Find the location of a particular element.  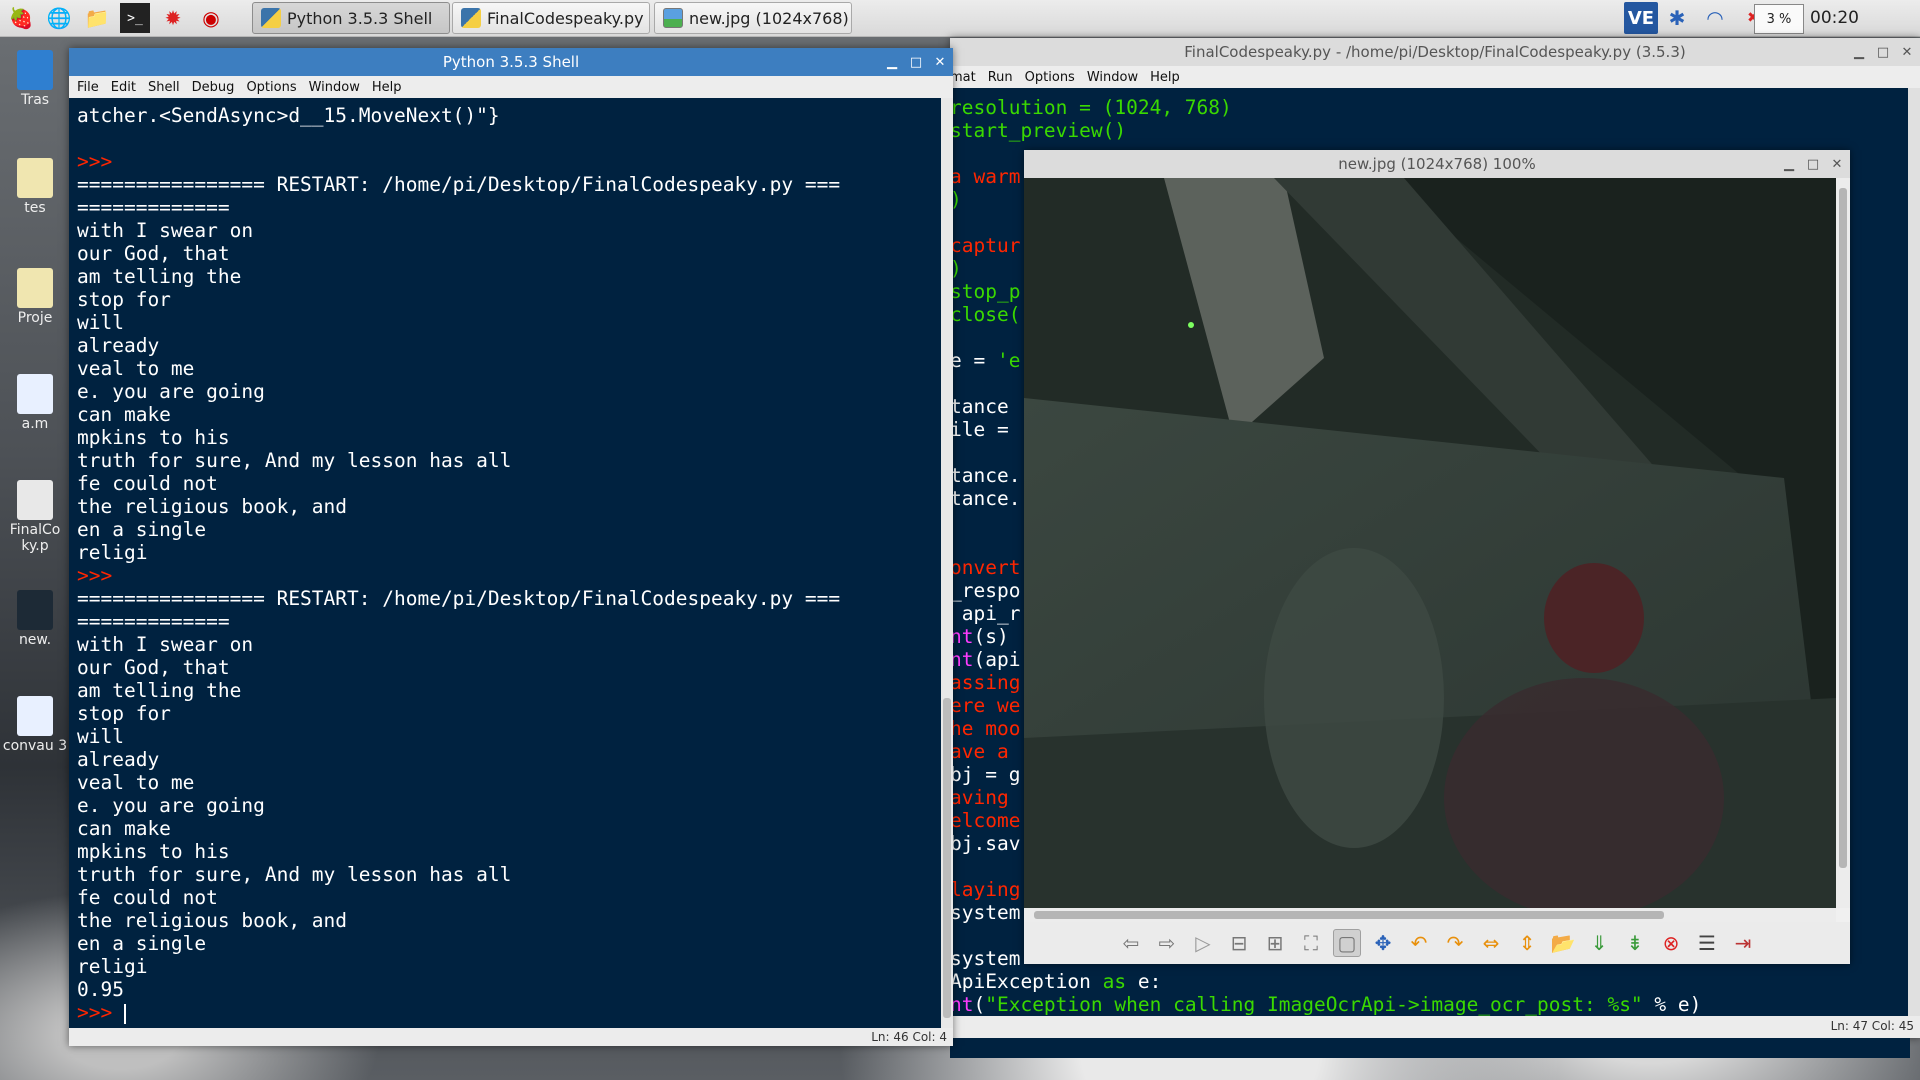

delete-icon: ⊗ is located at coordinates (1671, 943).